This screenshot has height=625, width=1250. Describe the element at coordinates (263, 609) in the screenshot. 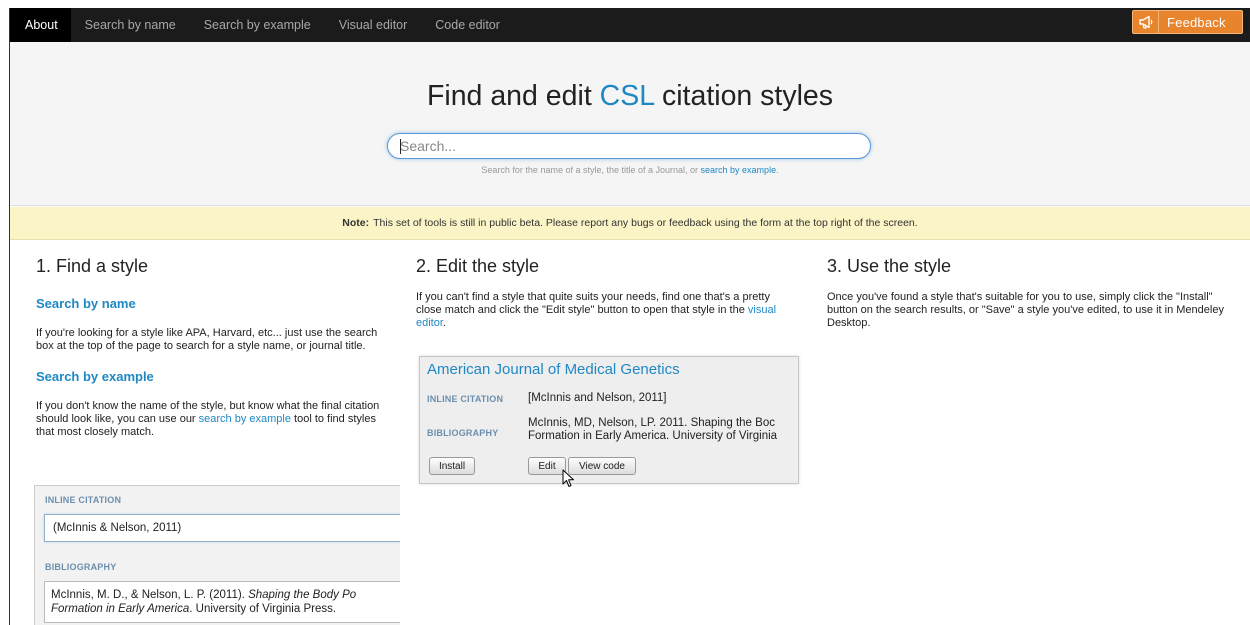

I see `bib-line2-plain: . University of Virginia Press.` at that location.